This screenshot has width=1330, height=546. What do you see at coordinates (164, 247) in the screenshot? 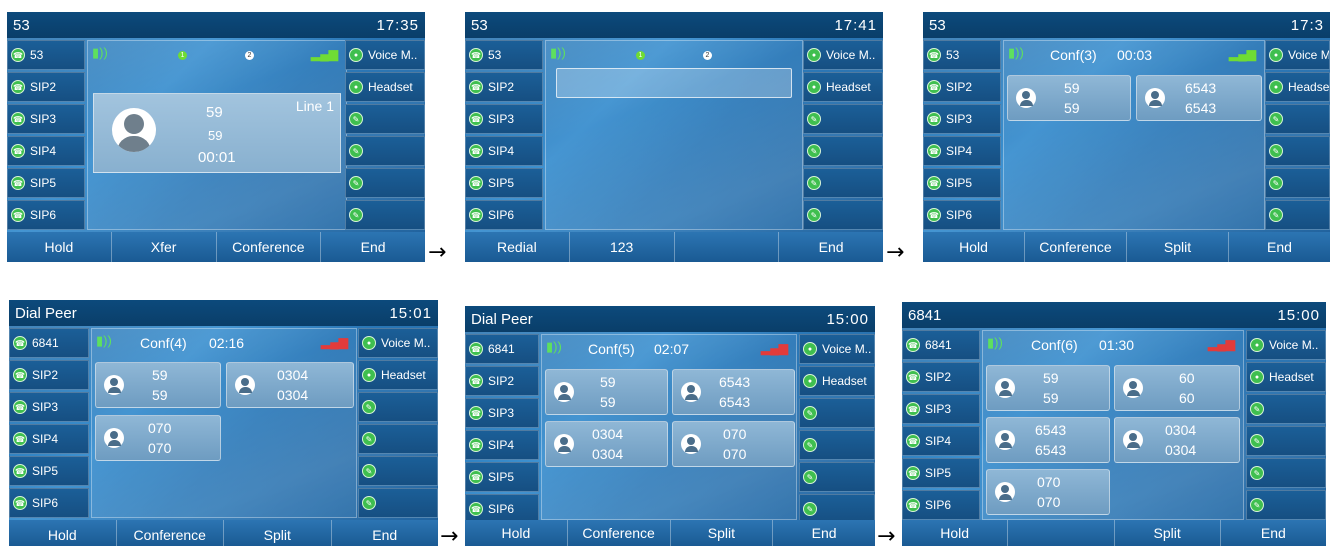
I see `softkey-xfer: Xfer` at bounding box center [164, 247].